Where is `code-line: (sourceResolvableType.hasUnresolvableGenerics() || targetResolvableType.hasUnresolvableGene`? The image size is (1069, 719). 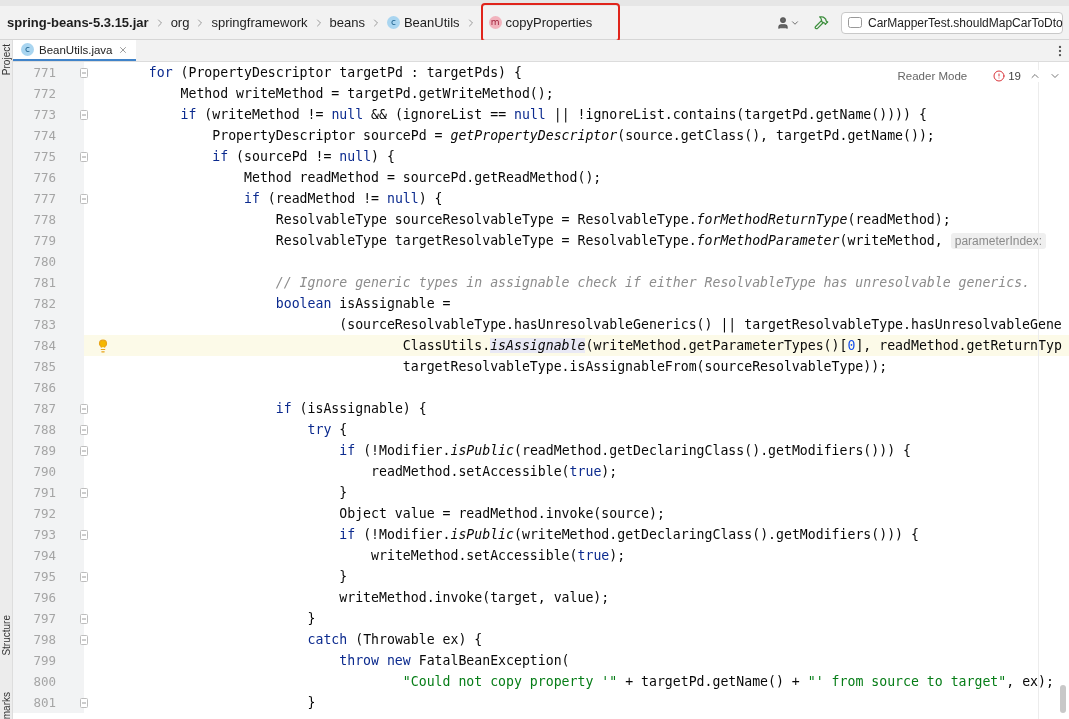 code-line: (sourceResolvableType.hasUnresolvableGenerics() || targetResolvableType.hasUnresolvableGene is located at coordinates (700, 324).